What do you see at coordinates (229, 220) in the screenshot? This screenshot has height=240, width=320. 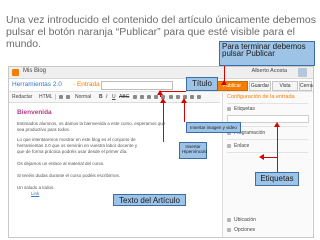 I see `location-pin-icon` at bounding box center [229, 220].